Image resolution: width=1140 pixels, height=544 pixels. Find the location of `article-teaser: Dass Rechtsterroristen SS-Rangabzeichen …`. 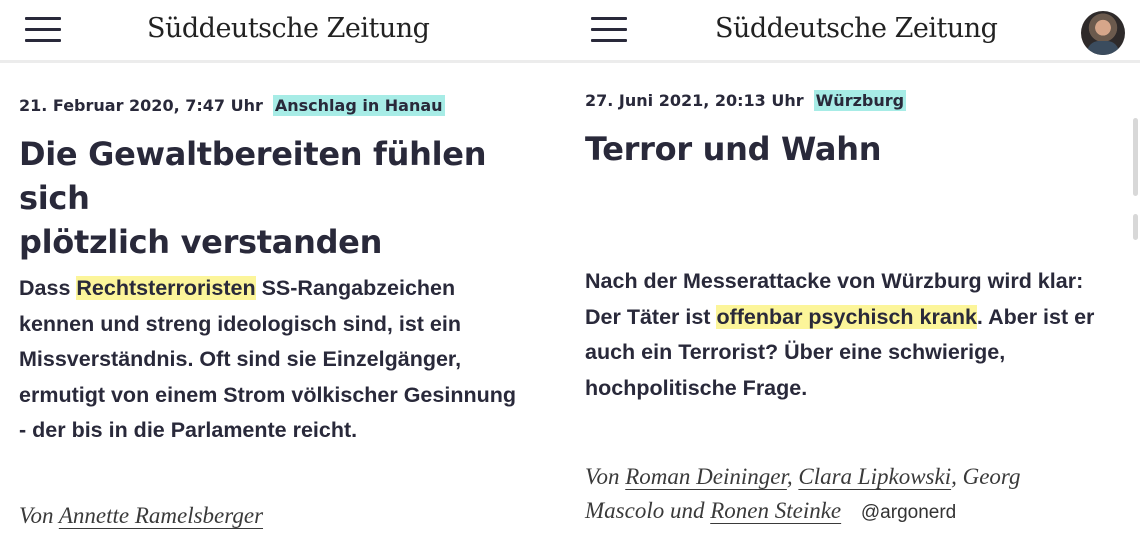

article-teaser: Dass Rechtsterroristen SS-Rangabzeichen … is located at coordinates (267, 359).